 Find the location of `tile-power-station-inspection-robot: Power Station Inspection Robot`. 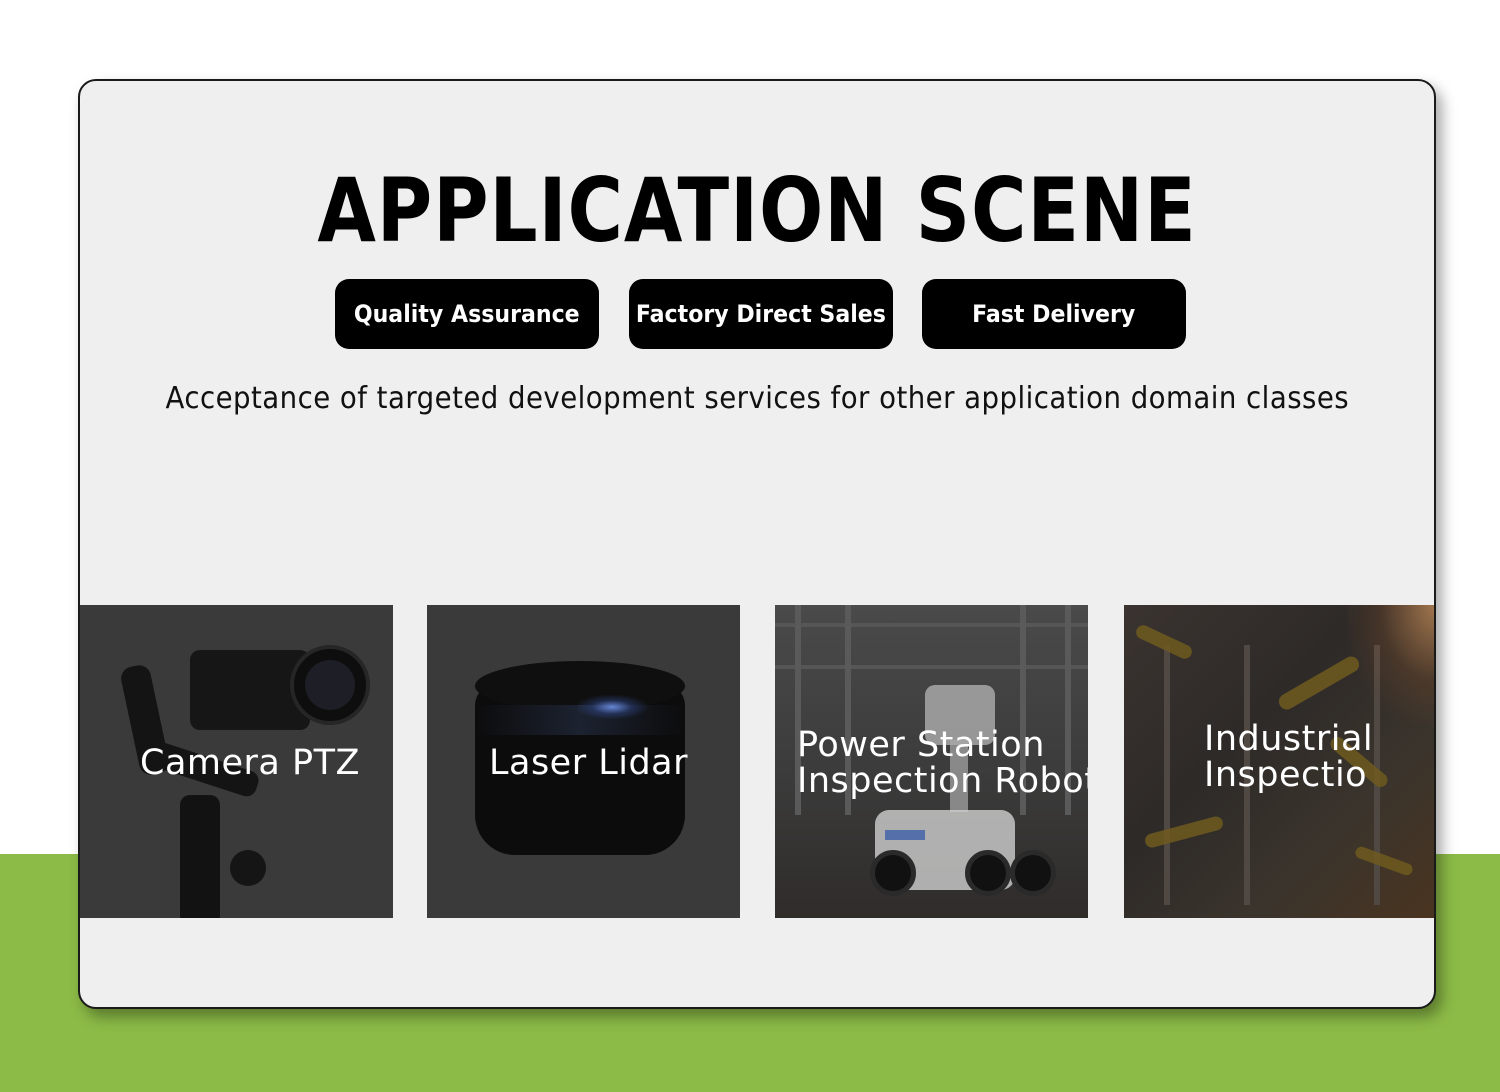

tile-power-station-inspection-robot: Power Station Inspection Robot is located at coordinates (931, 761).